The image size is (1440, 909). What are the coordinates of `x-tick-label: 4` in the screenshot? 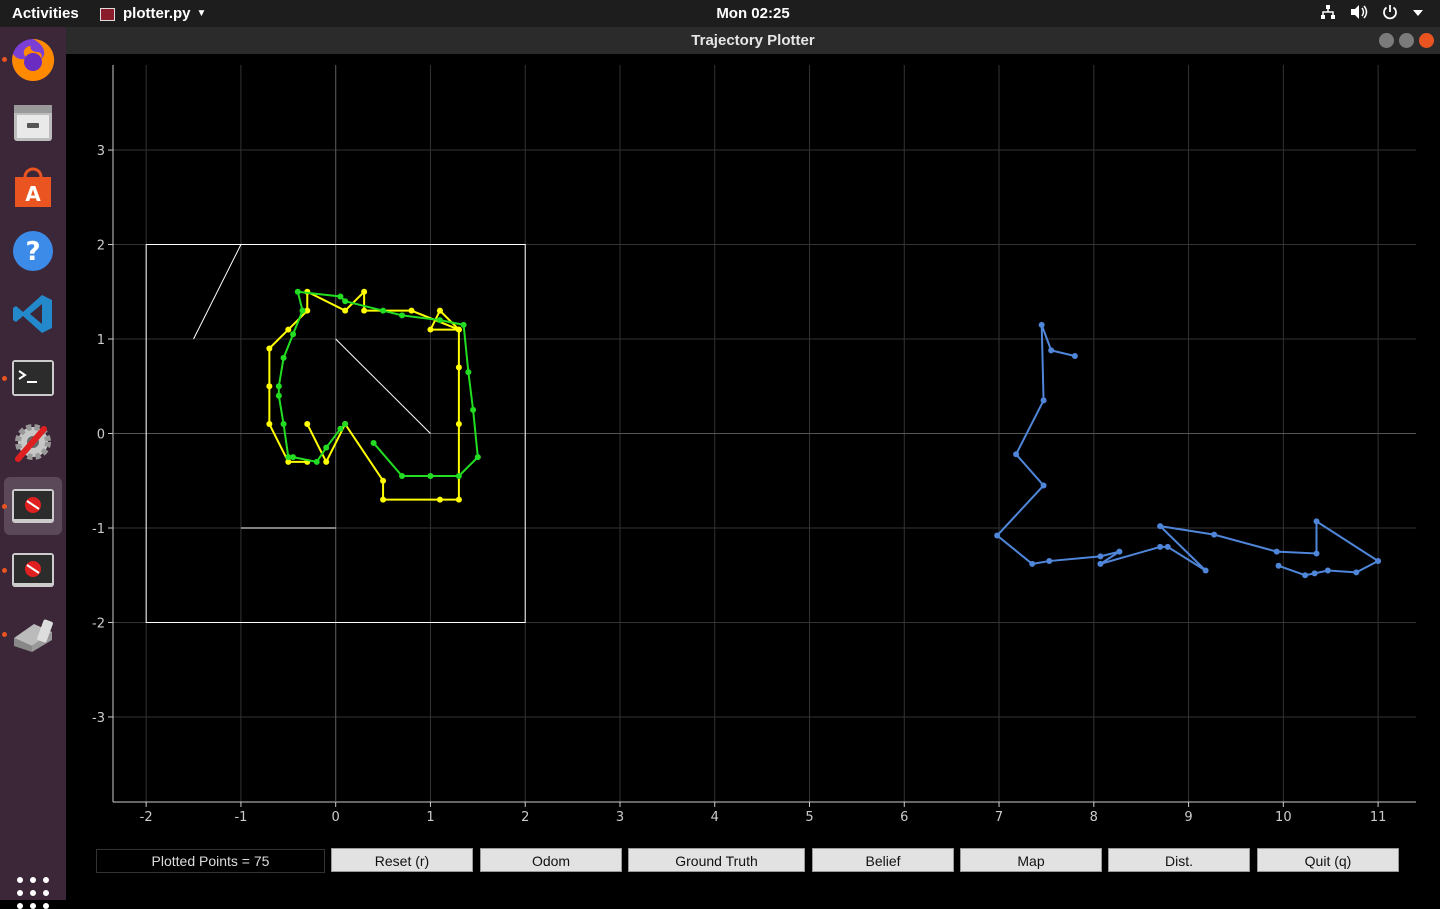 It's located at (715, 817).